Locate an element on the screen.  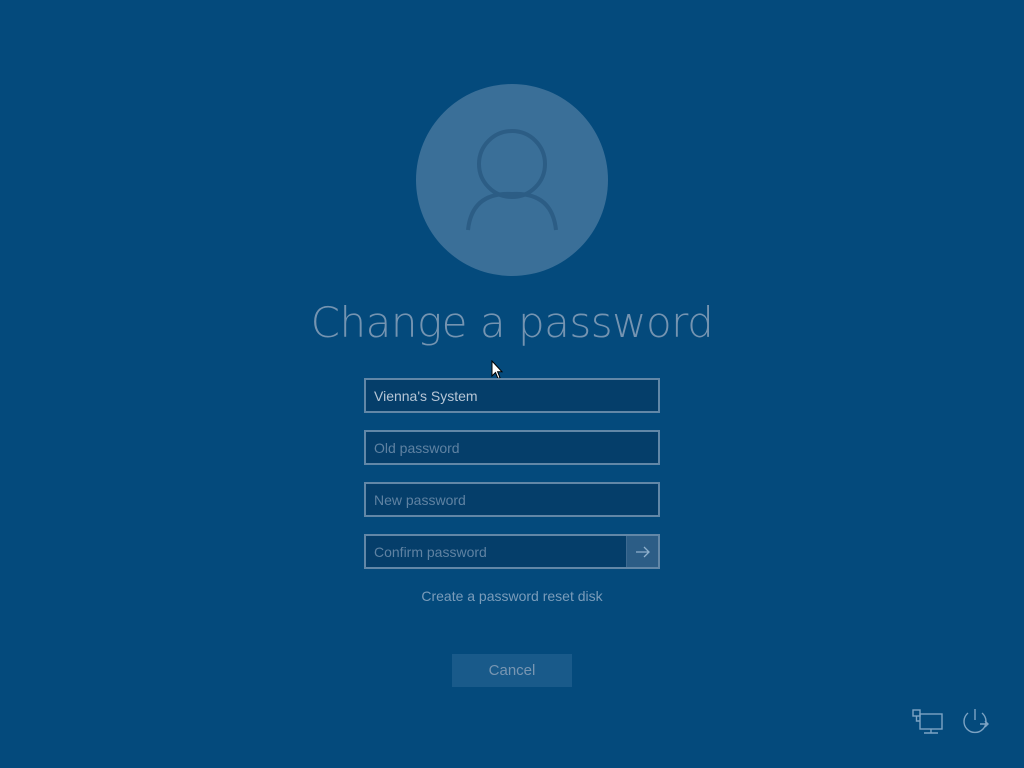
old-password-field is located at coordinates (512, 447).